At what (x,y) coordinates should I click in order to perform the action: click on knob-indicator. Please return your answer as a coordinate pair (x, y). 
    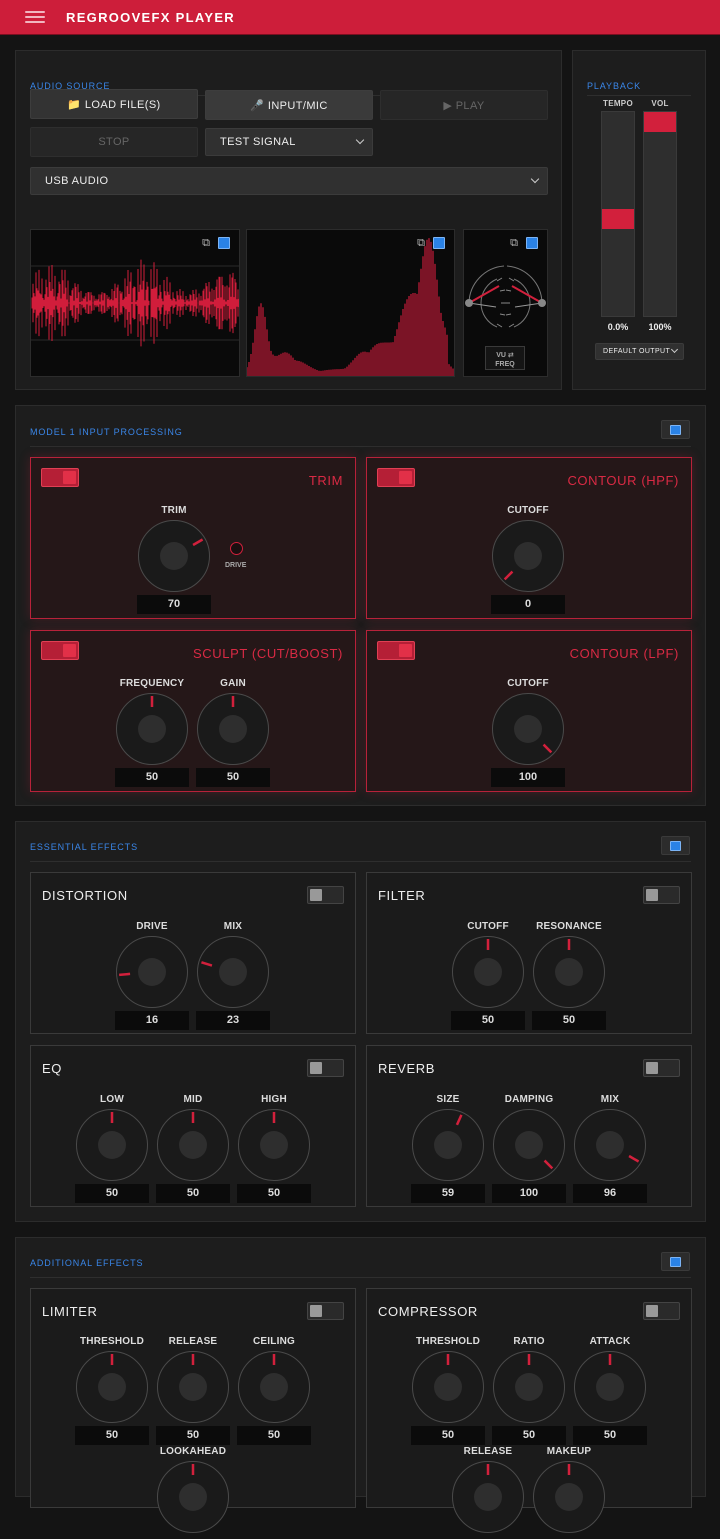
    Looking at the image, I should click on (125, 974).